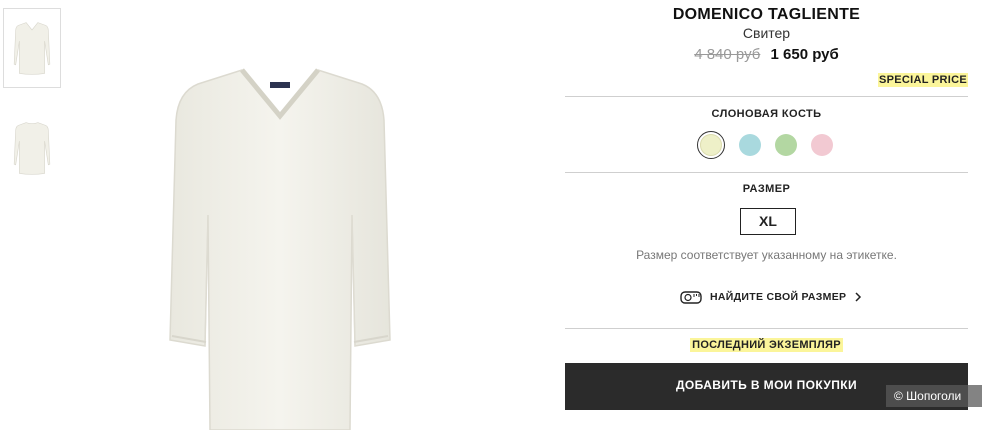 Image resolution: width=982 pixels, height=435 pixels. What do you see at coordinates (766, 14) in the screenshot?
I see `brand-name: DOMENICO TAGLIENTE` at bounding box center [766, 14].